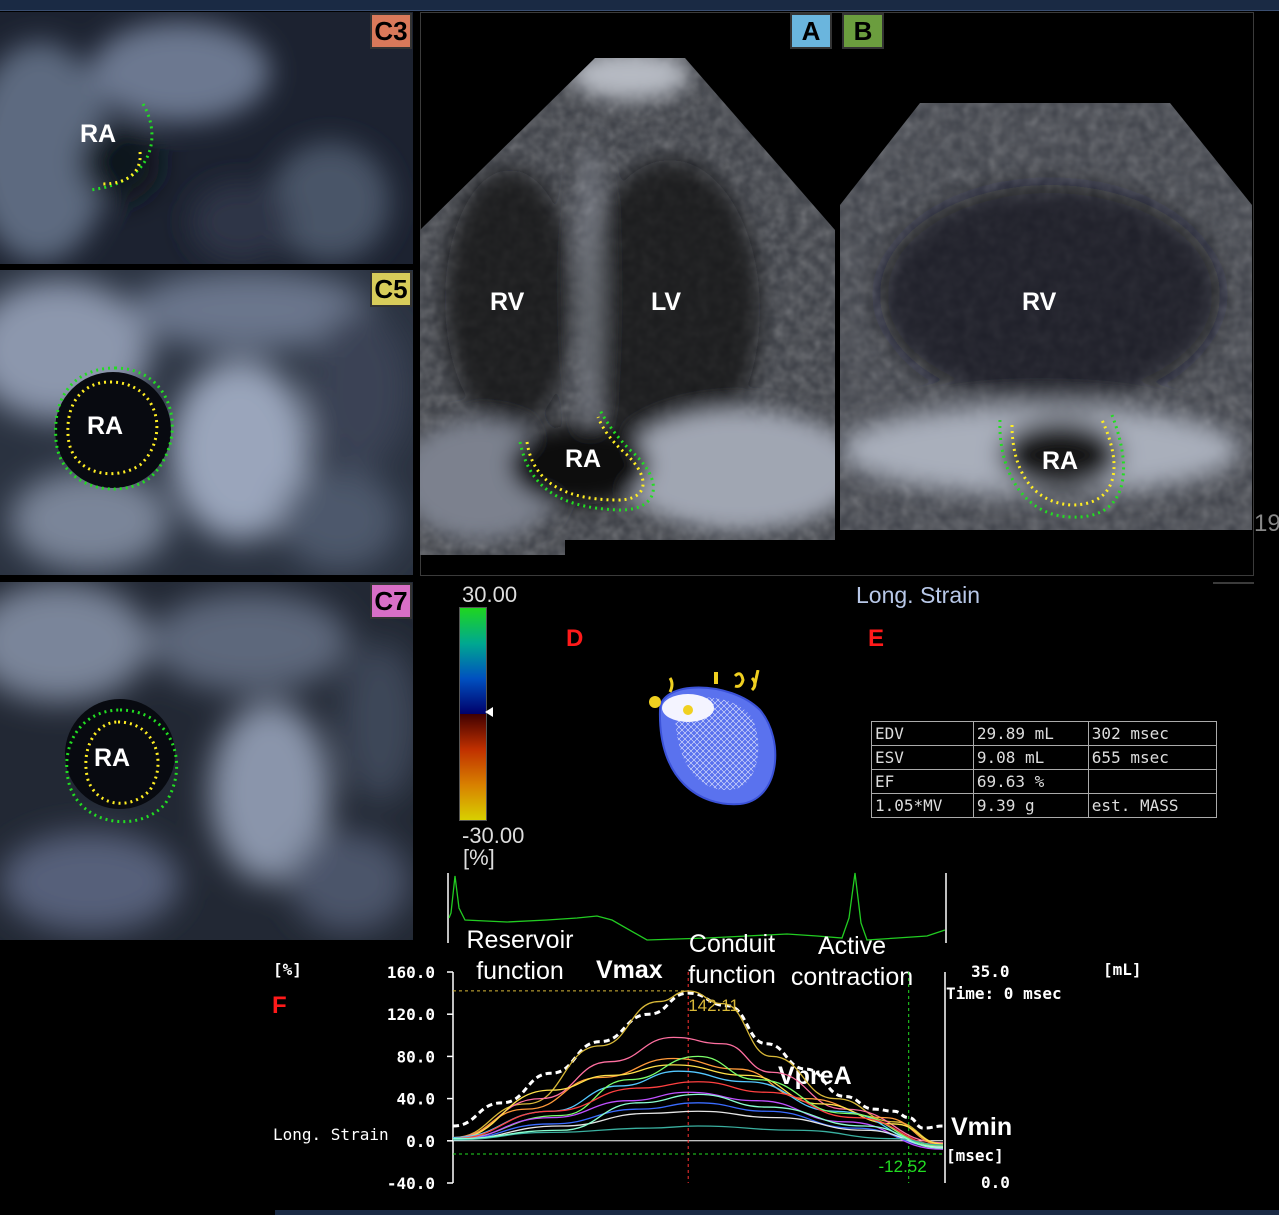 The image size is (1279, 1215). I want to click on right-axis-unit: [mL], so click(1122, 969).